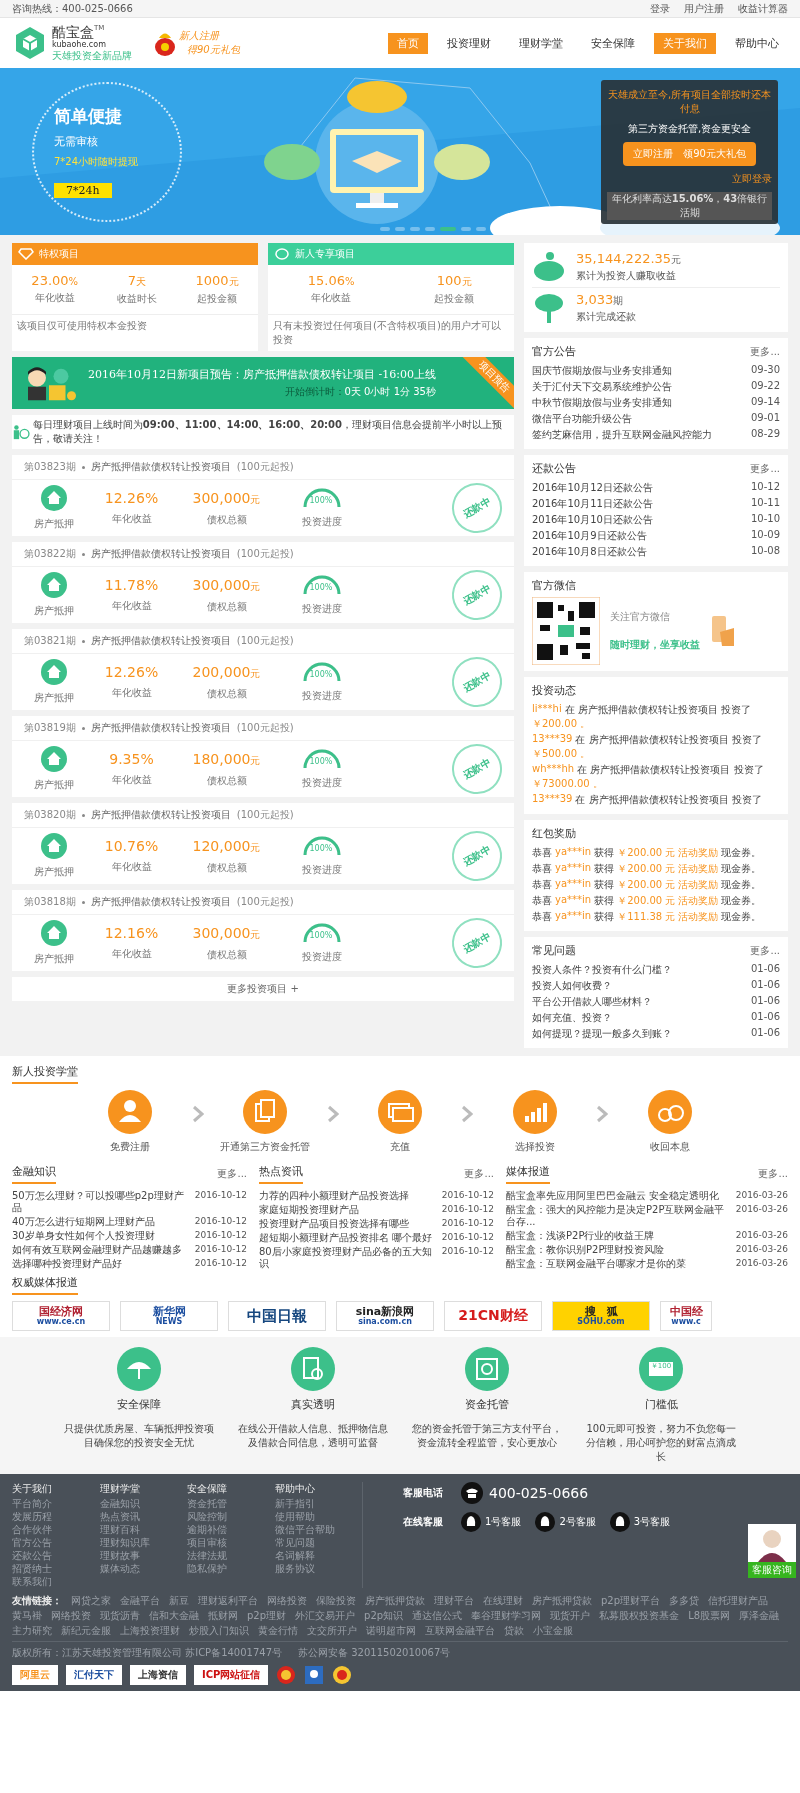 The image size is (800, 1793). What do you see at coordinates (263, 989) in the screenshot?
I see `more-projects-button: 更多投资项目 +` at bounding box center [263, 989].